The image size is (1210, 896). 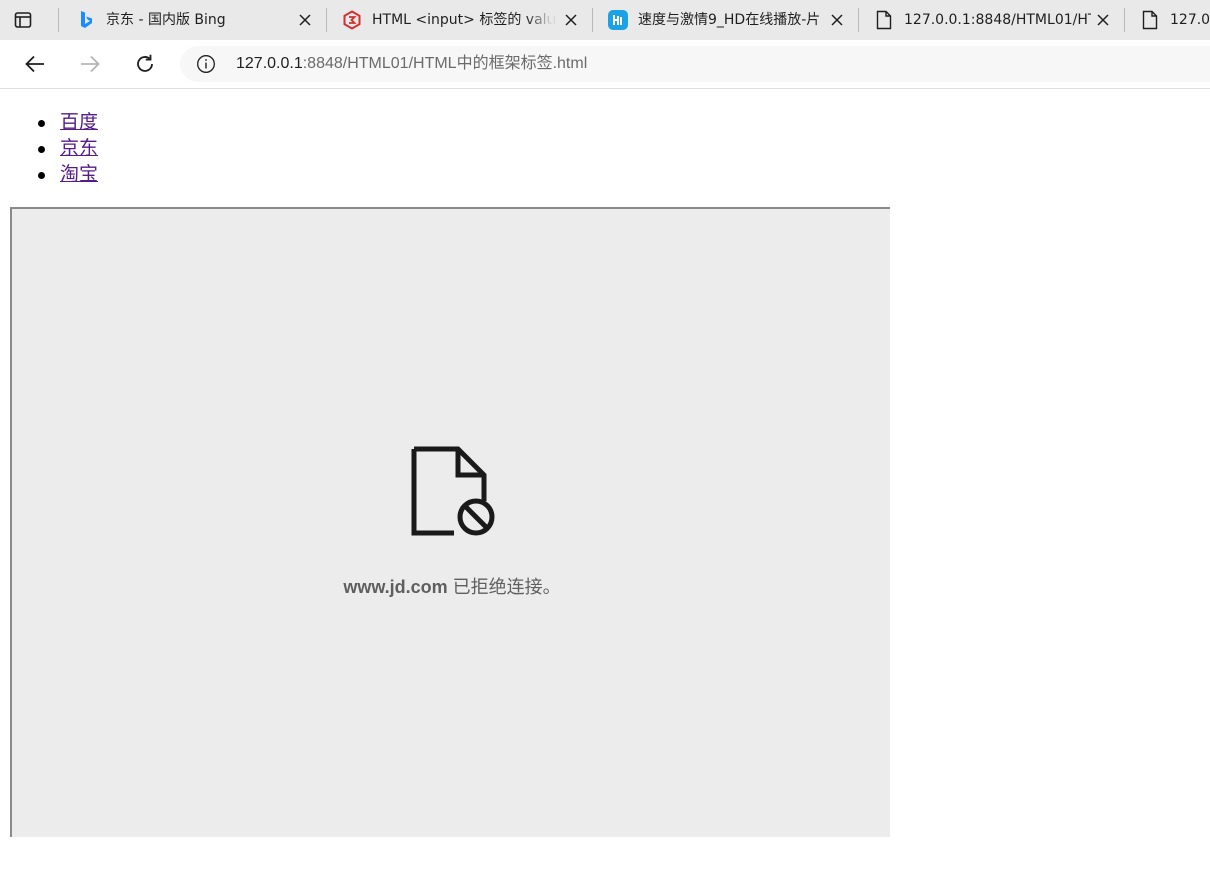 I want to click on tab-local-page: 127.0.0.1:8848/HTML01/HTML, so click(x=991, y=20).